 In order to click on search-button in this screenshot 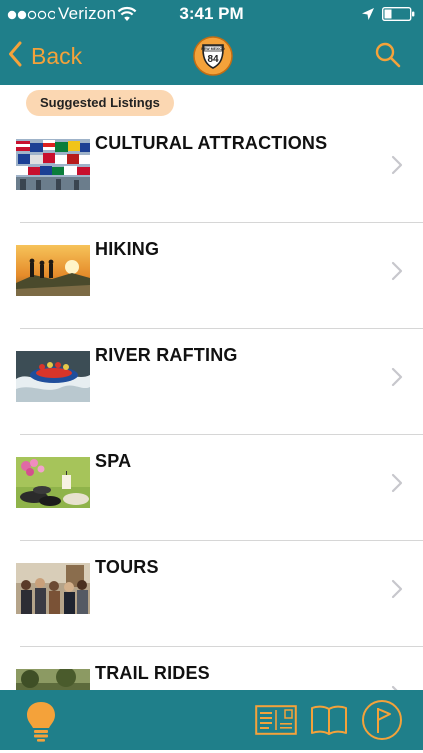, I will do `click(388, 57)`.